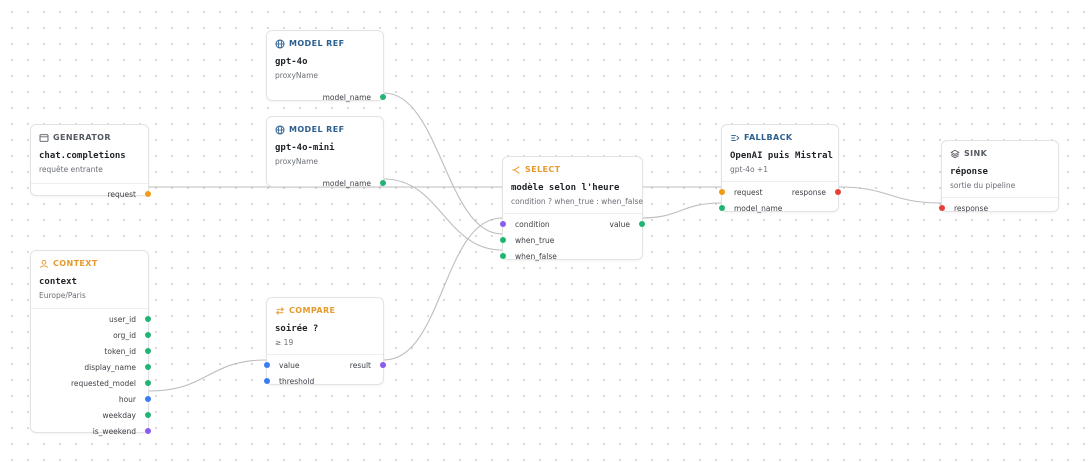 This screenshot has width=1090, height=463. What do you see at coordinates (207, 375) in the screenshot?
I see `wire-context-hour-to-compare-value` at bounding box center [207, 375].